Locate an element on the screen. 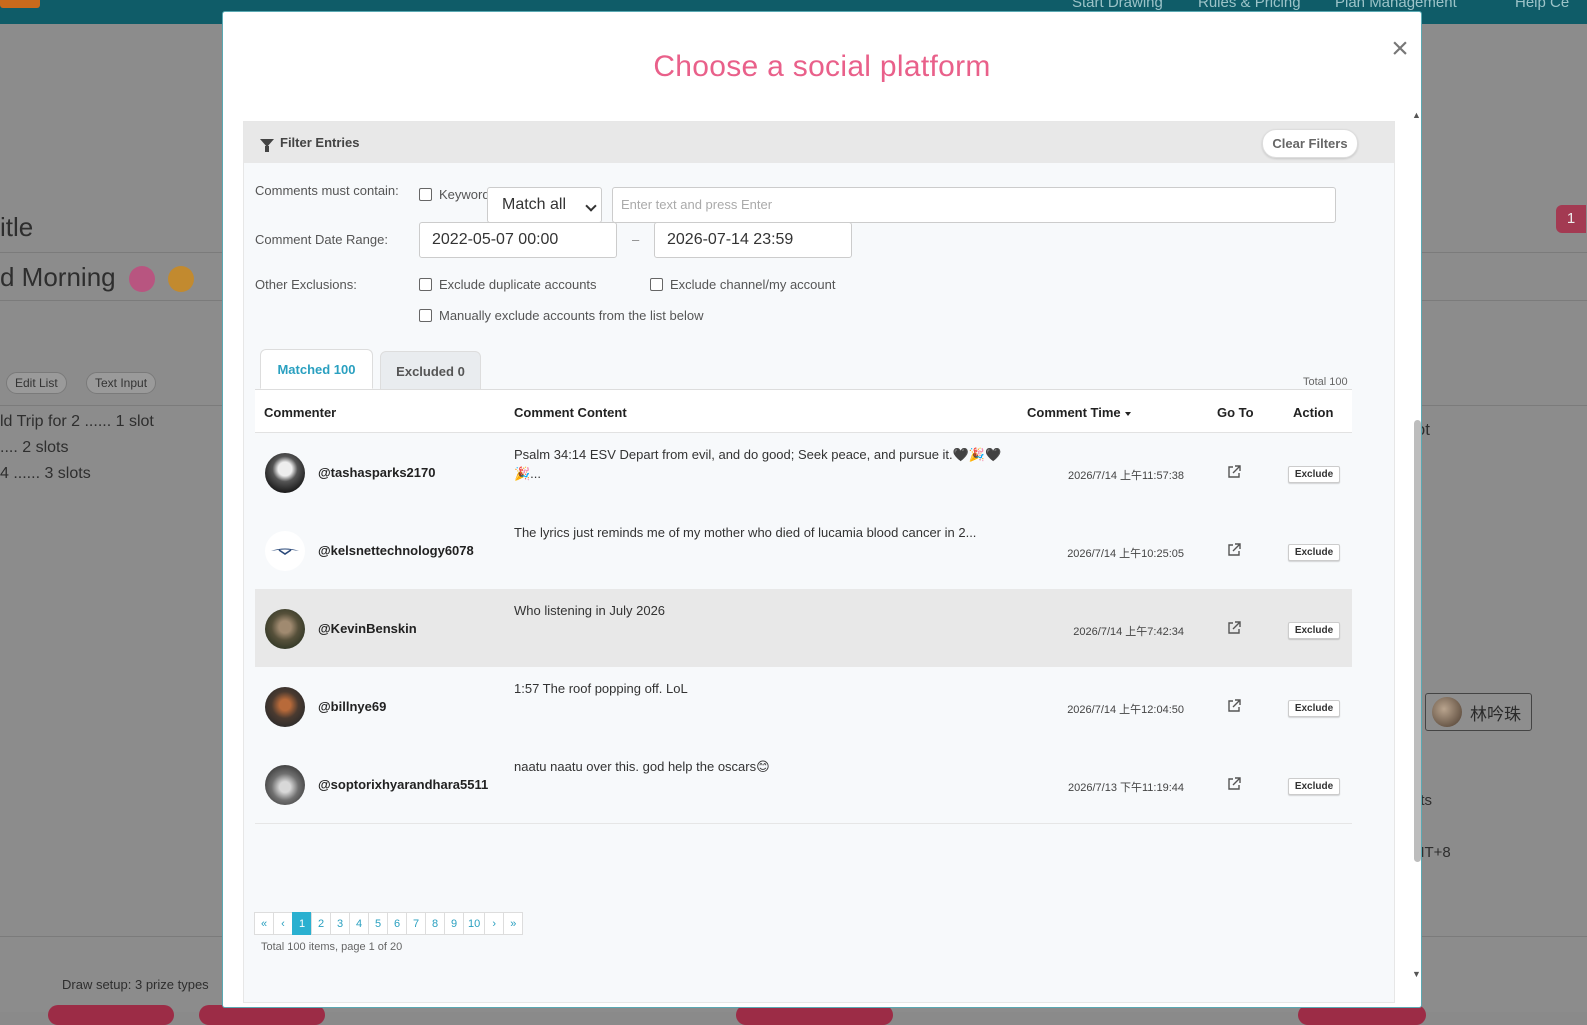 This screenshot has width=1587, height=1025. filter-title-text: Filter Entries is located at coordinates (320, 142).